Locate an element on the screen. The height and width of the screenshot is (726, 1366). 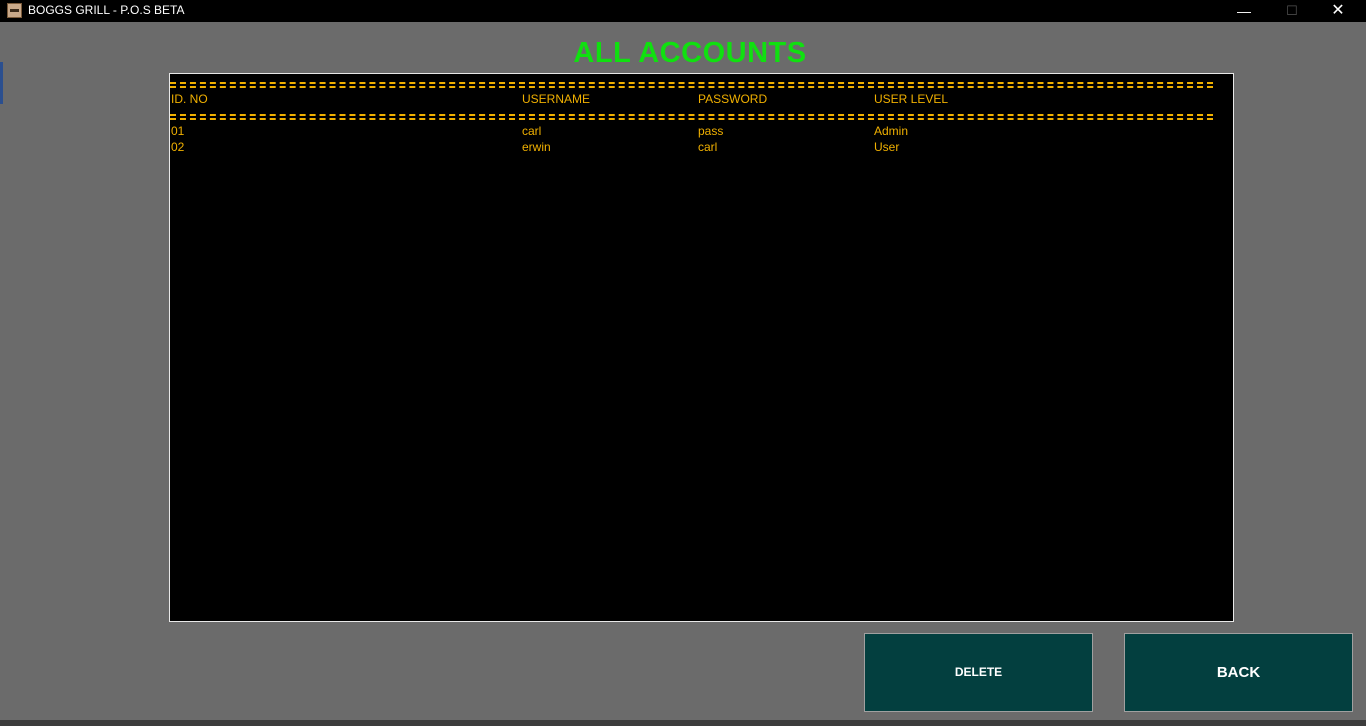
column-header-user-level: USER LEVEL is located at coordinates (911, 99).